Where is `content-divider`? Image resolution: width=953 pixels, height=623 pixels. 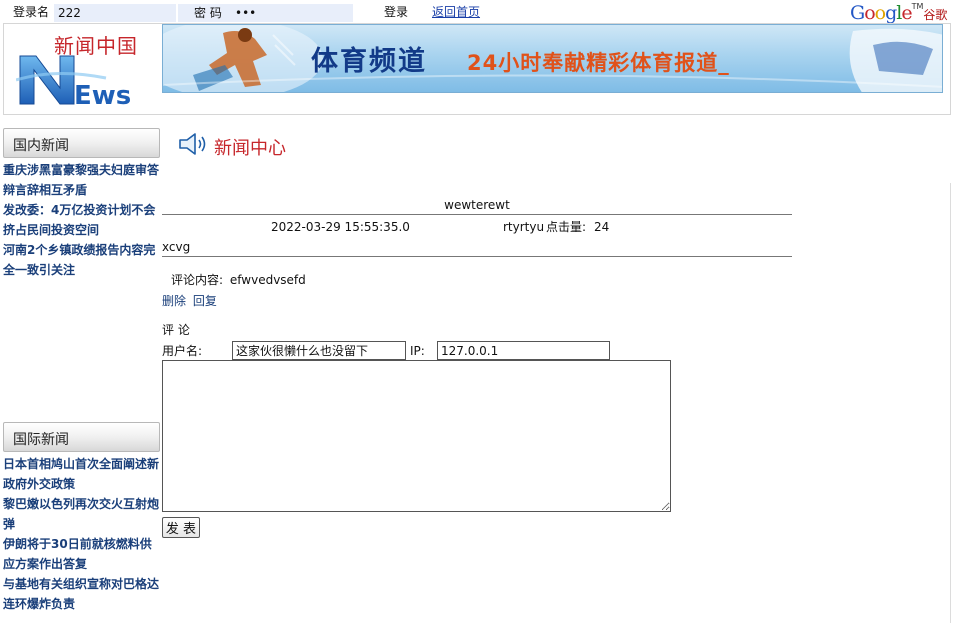 content-divider is located at coordinates (950, 403).